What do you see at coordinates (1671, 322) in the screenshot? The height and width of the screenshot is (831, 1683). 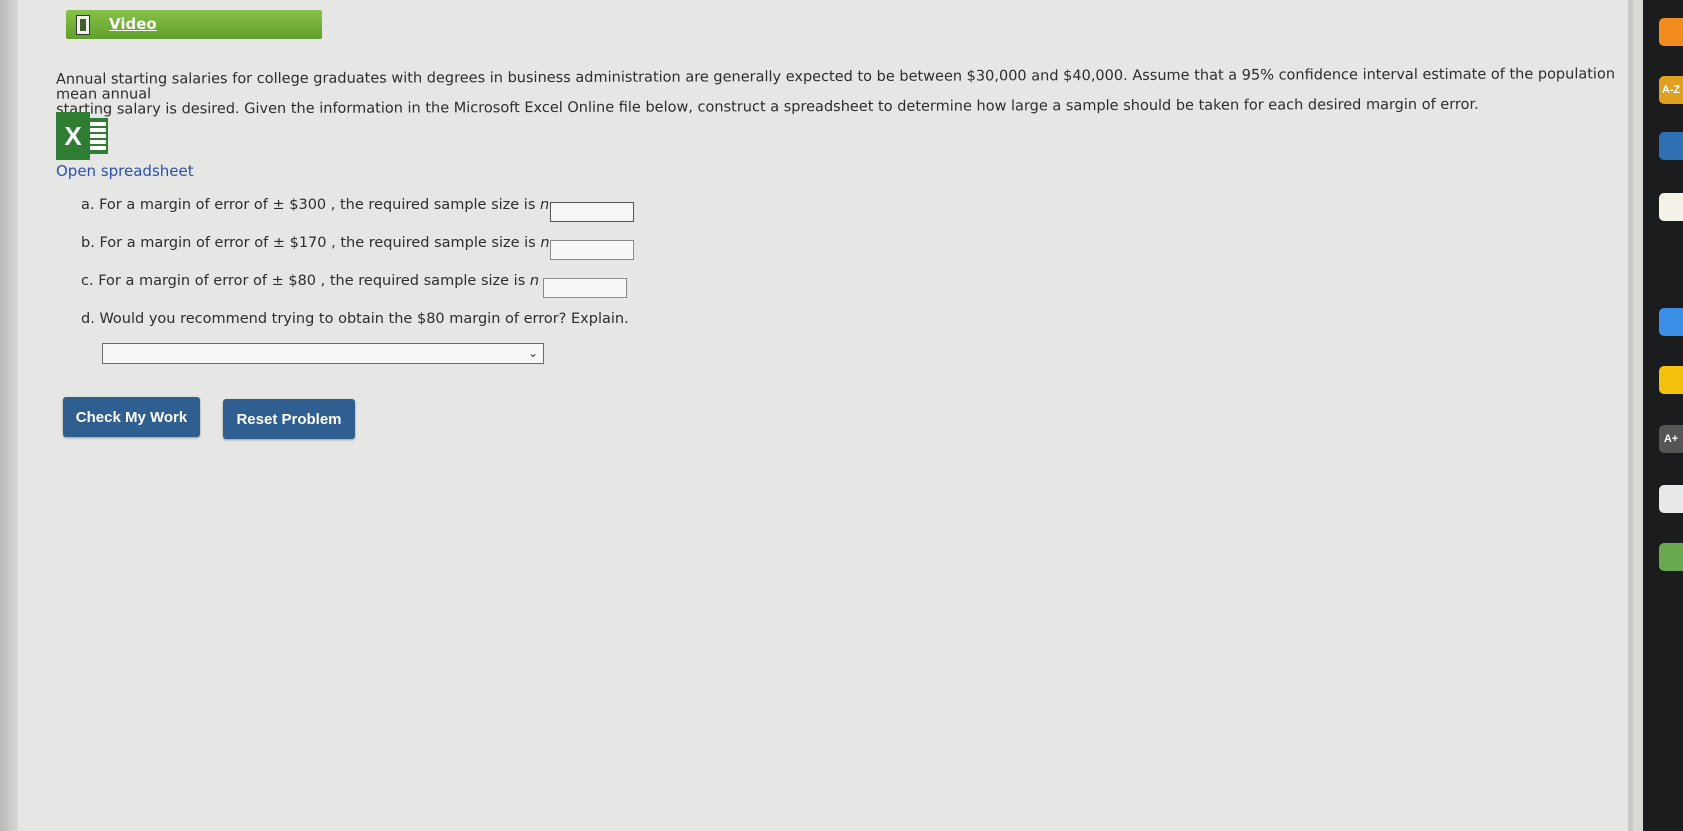 I see `onedrive-icon` at bounding box center [1671, 322].